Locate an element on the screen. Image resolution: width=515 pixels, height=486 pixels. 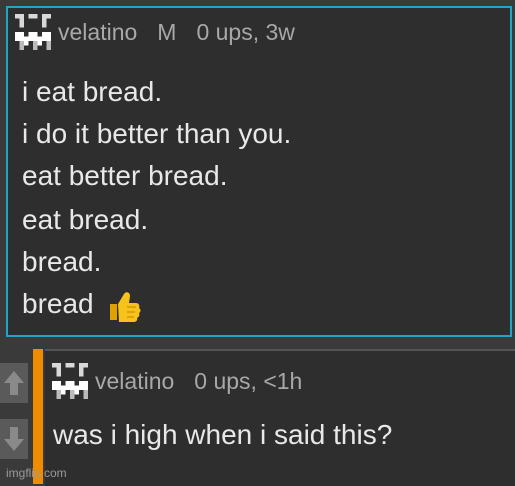
reply-text: was i high when i said this? is located at coordinates (223, 434).